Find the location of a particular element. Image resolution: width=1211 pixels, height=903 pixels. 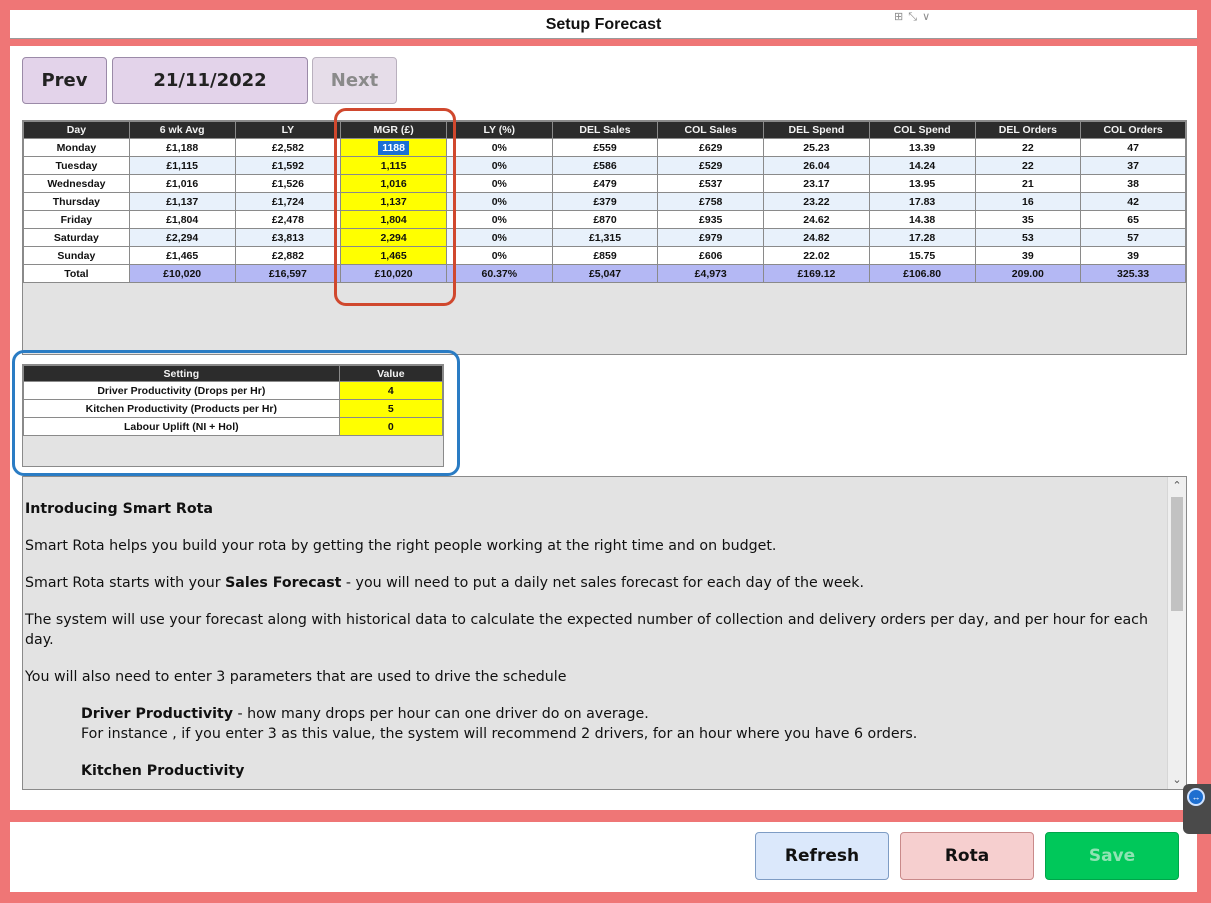

table-cell: 24.82 is located at coordinates (816, 237).